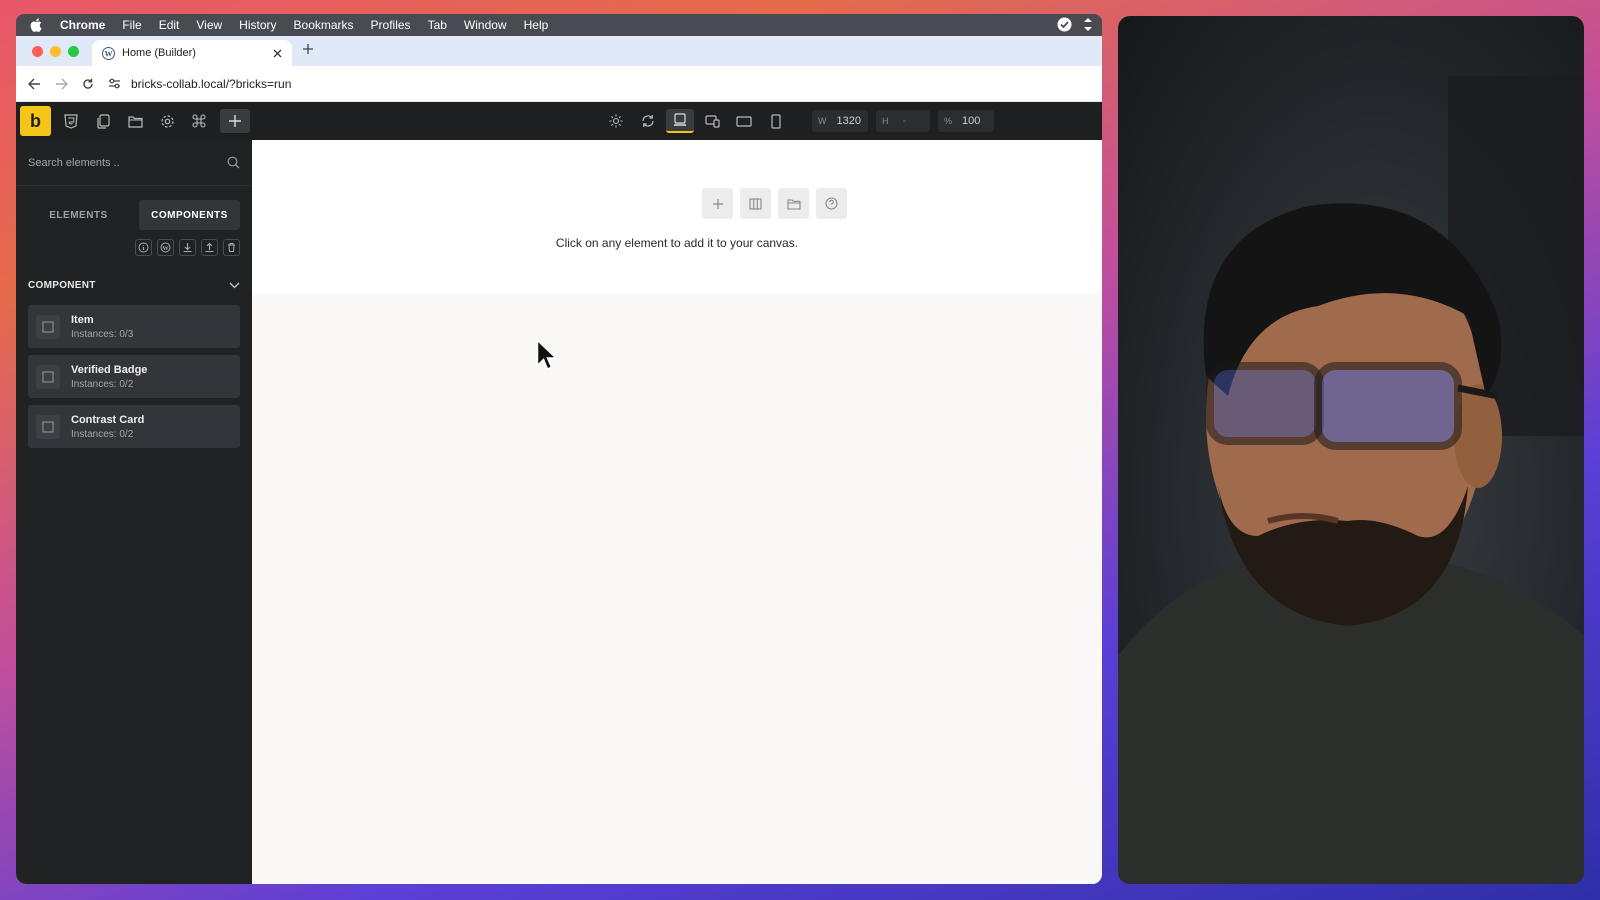 The height and width of the screenshot is (900, 1600). Describe the element at coordinates (211, 84) in the screenshot. I see `url-text: bricks-collab.local/?bricks=run` at that location.